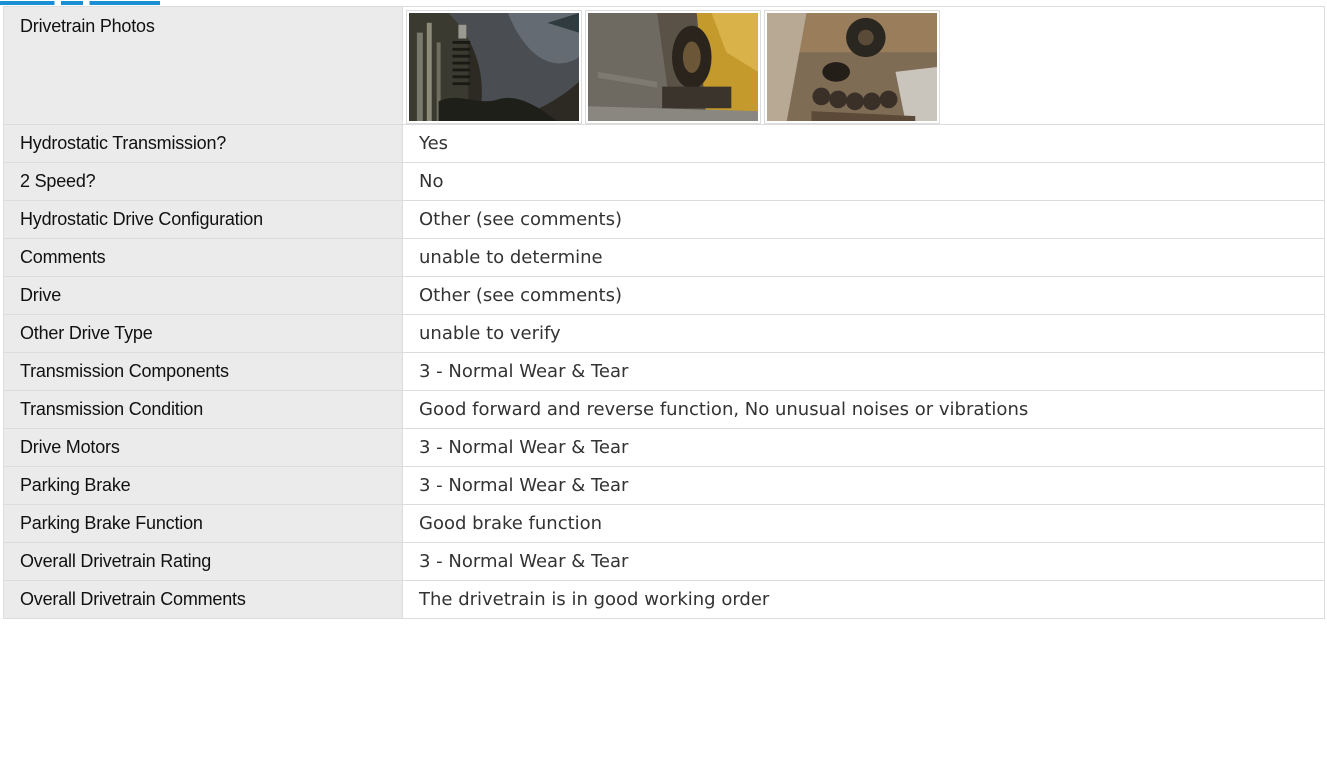  What do you see at coordinates (203, 523) in the screenshot?
I see `row-label: Parking Brake Function` at bounding box center [203, 523].